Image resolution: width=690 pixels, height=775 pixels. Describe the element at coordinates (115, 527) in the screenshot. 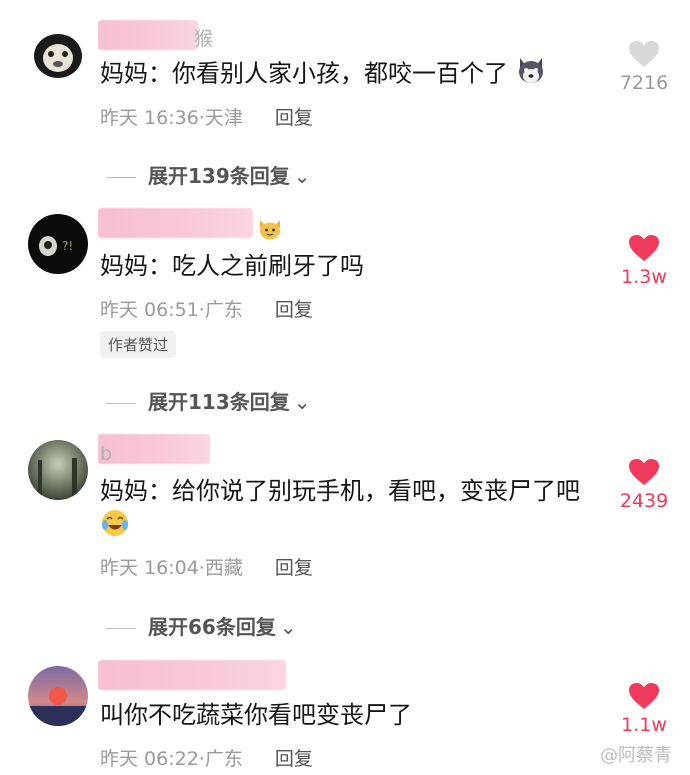

I see `laughing-crying-emoji-icon` at that location.